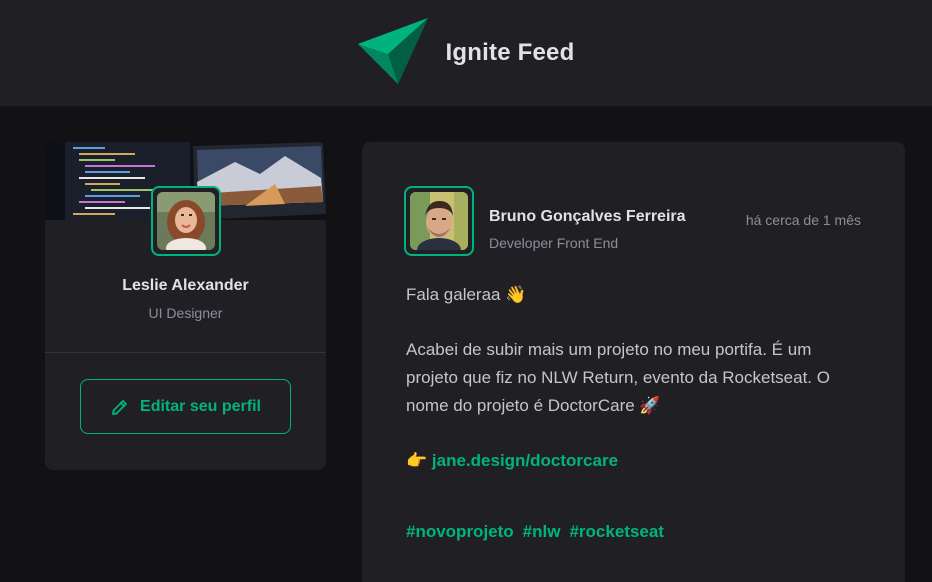  Describe the element at coordinates (120, 407) in the screenshot. I see `pencil-icon` at that location.